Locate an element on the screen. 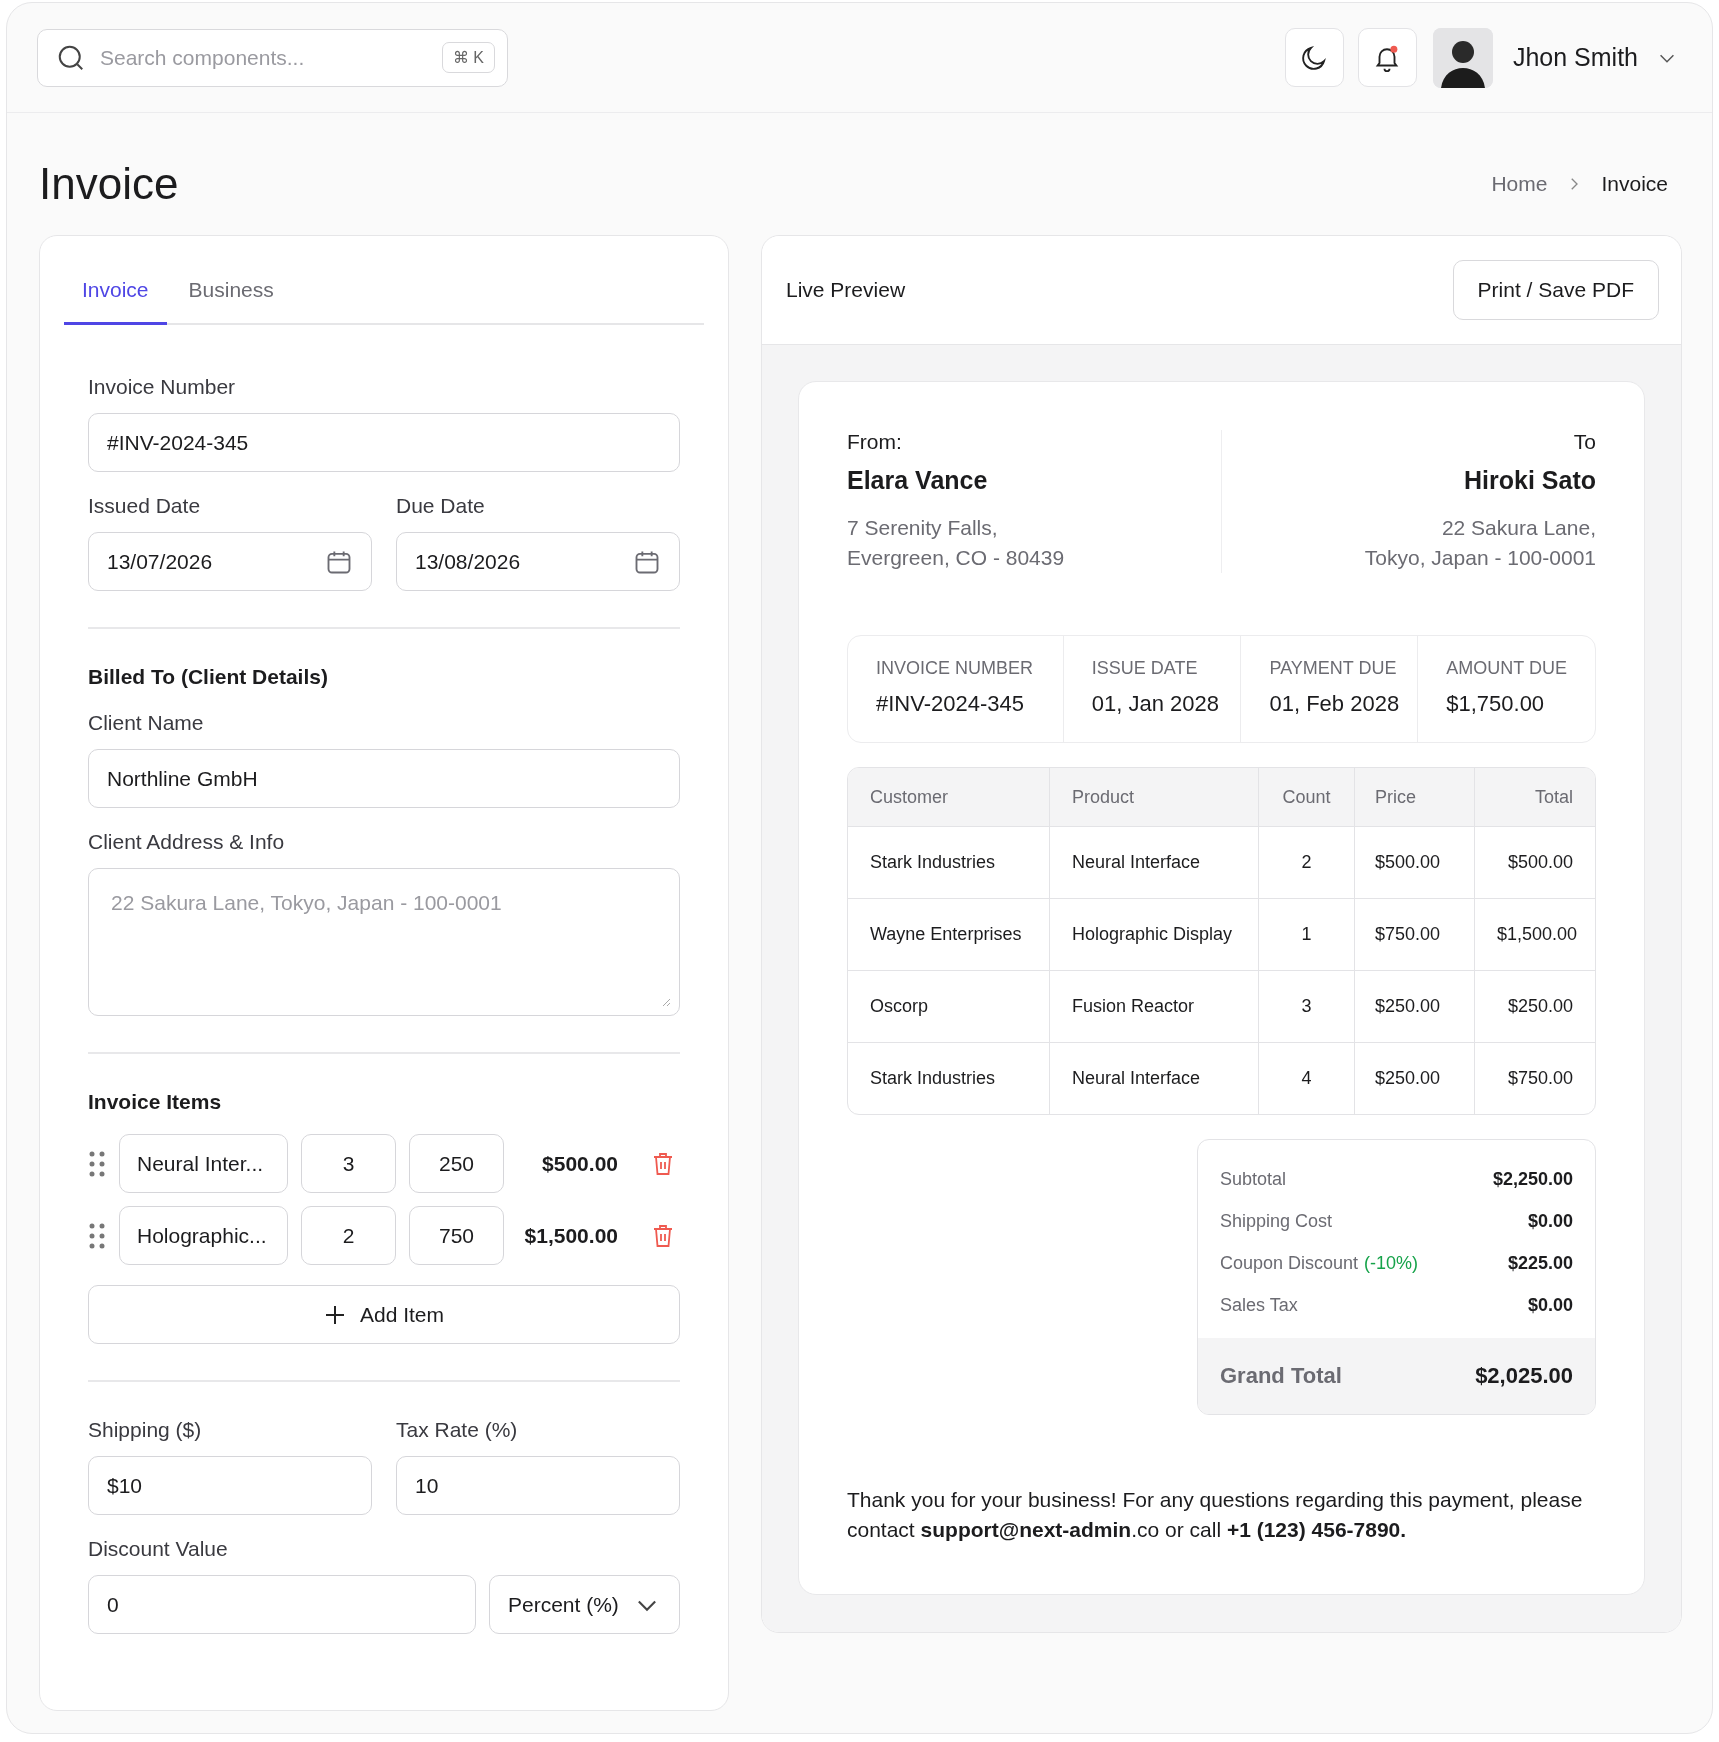  party-label: To is located at coordinates (1584, 442).